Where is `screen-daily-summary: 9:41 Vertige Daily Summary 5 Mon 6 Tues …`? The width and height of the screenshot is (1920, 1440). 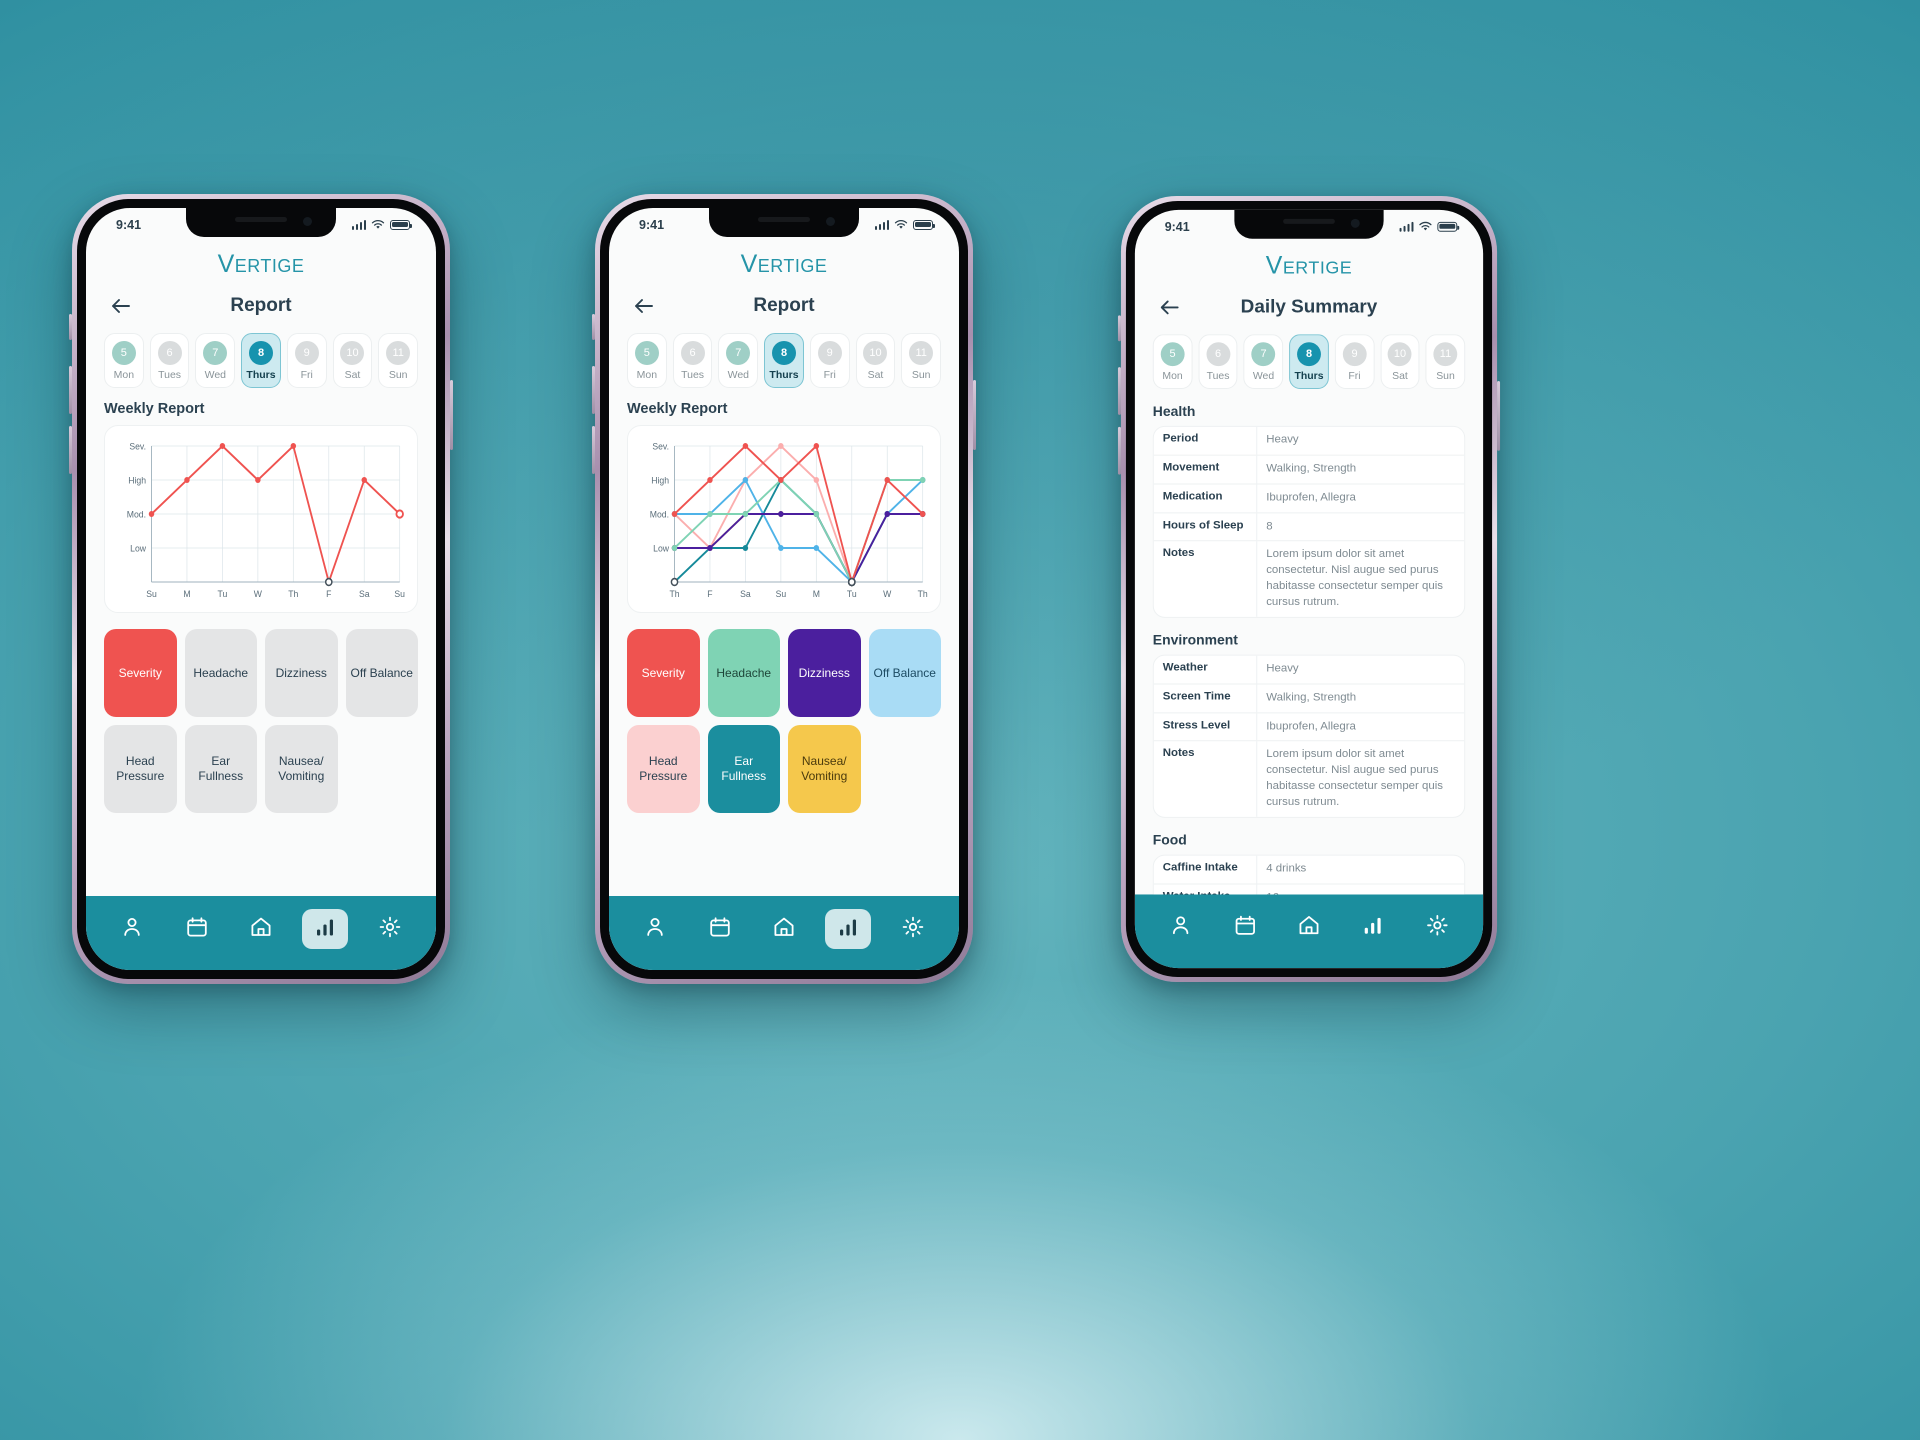
screen-daily-summary: 9:41 Vertige Daily Summary 5 Mon 6 Tues … is located at coordinates (1309, 589).